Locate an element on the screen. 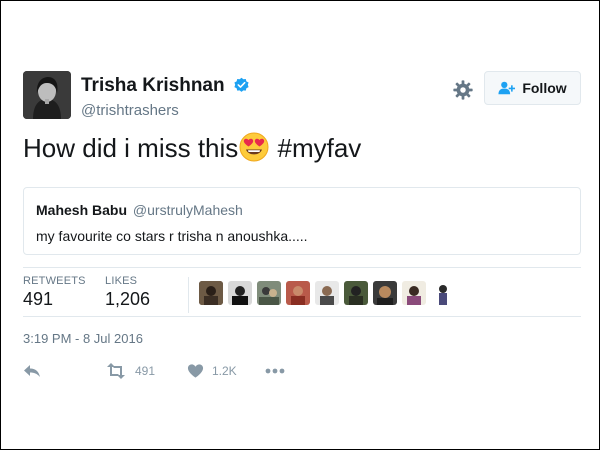  retweets-label: RETWEETS is located at coordinates (54, 281).